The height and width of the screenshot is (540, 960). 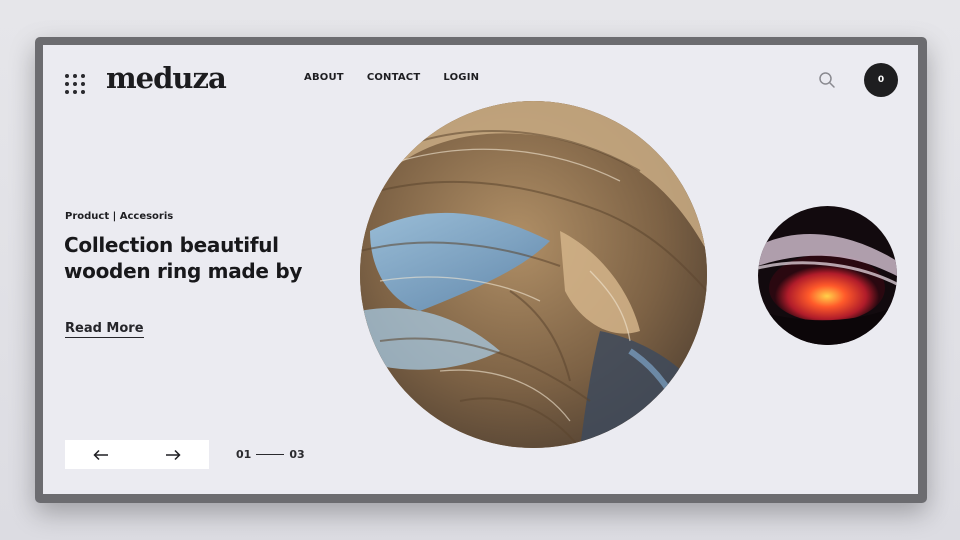 What do you see at coordinates (166, 78) in the screenshot?
I see `brand-logo: meduza` at bounding box center [166, 78].